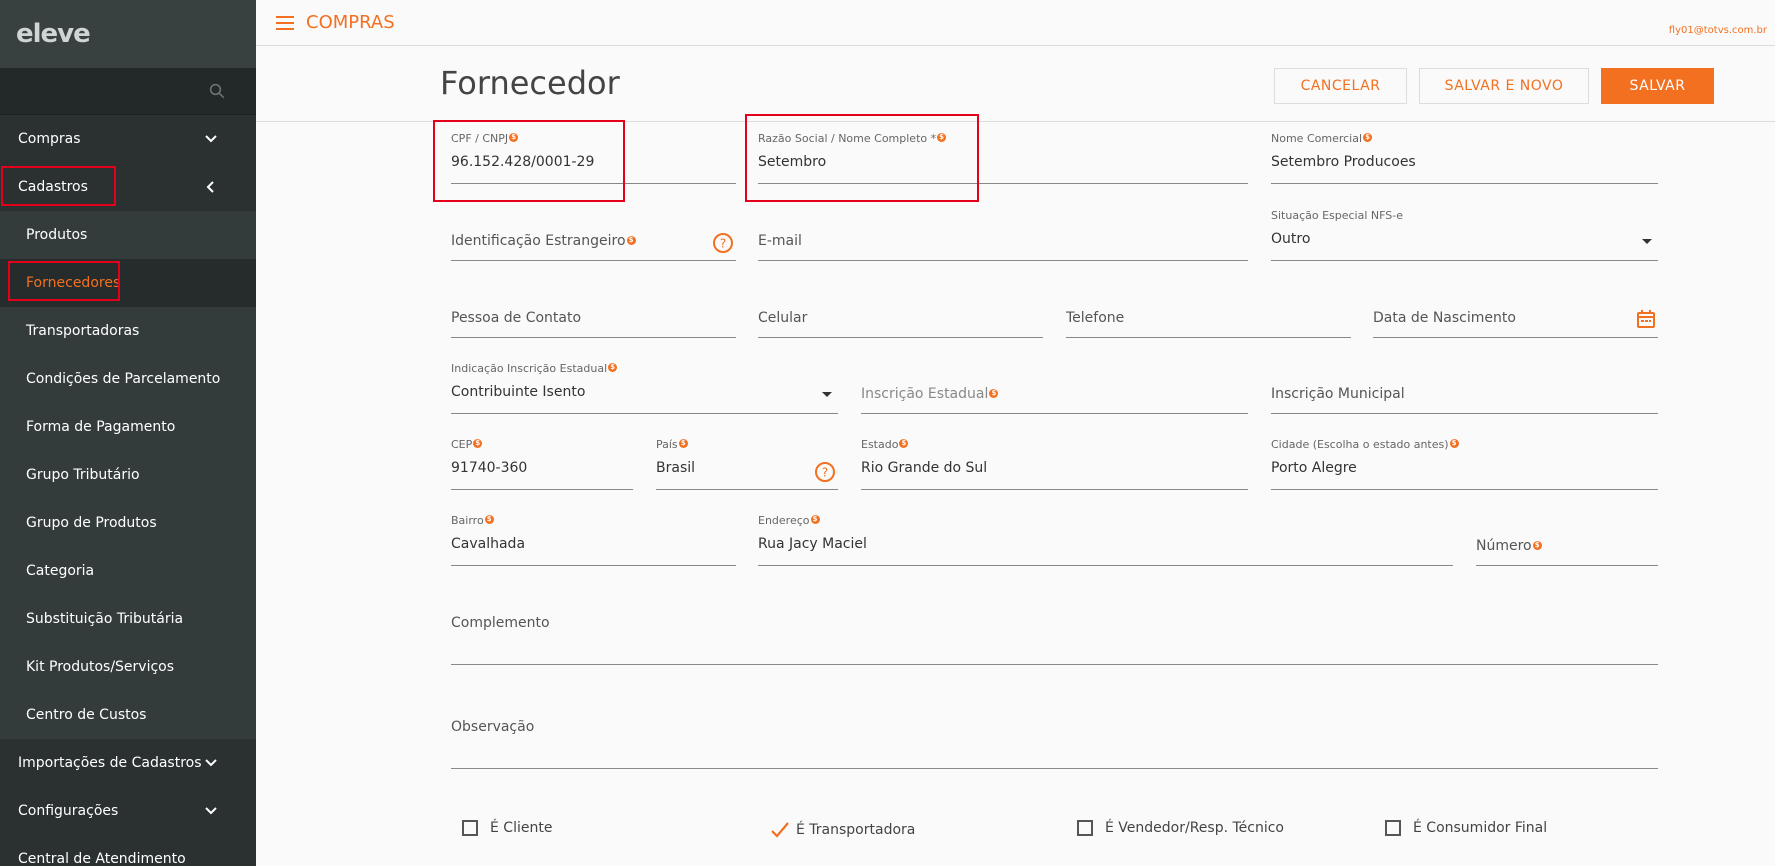 The height and width of the screenshot is (866, 1775). Describe the element at coordinates (1657, 86) in the screenshot. I see `save-button: SALVAR` at that location.